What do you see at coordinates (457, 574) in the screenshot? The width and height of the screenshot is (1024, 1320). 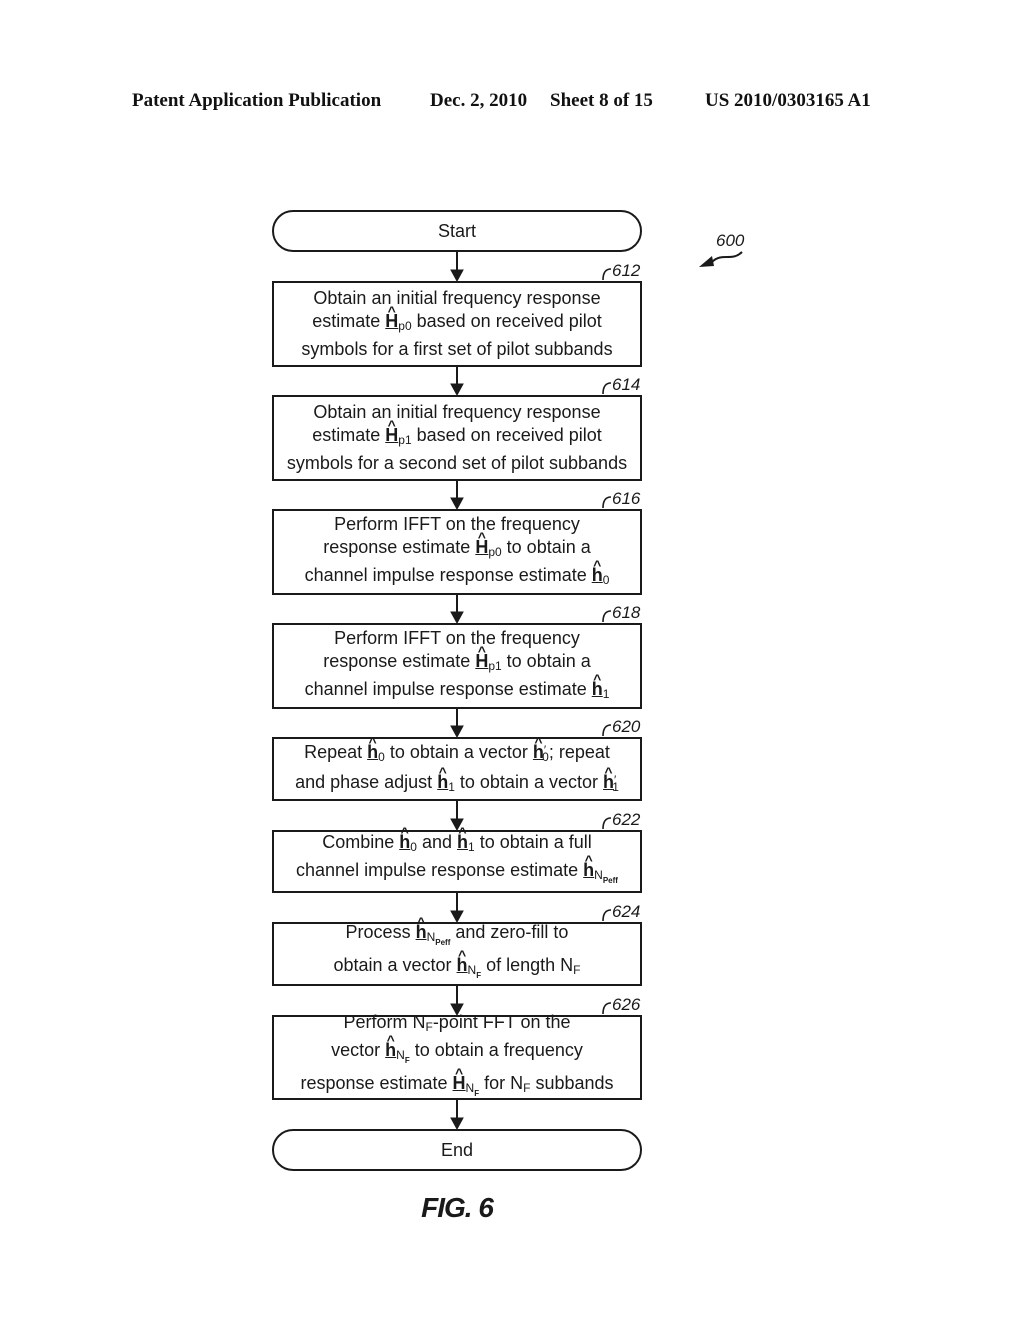 I see `step-text-line: channel impulse response estimate ^ h0` at bounding box center [457, 574].